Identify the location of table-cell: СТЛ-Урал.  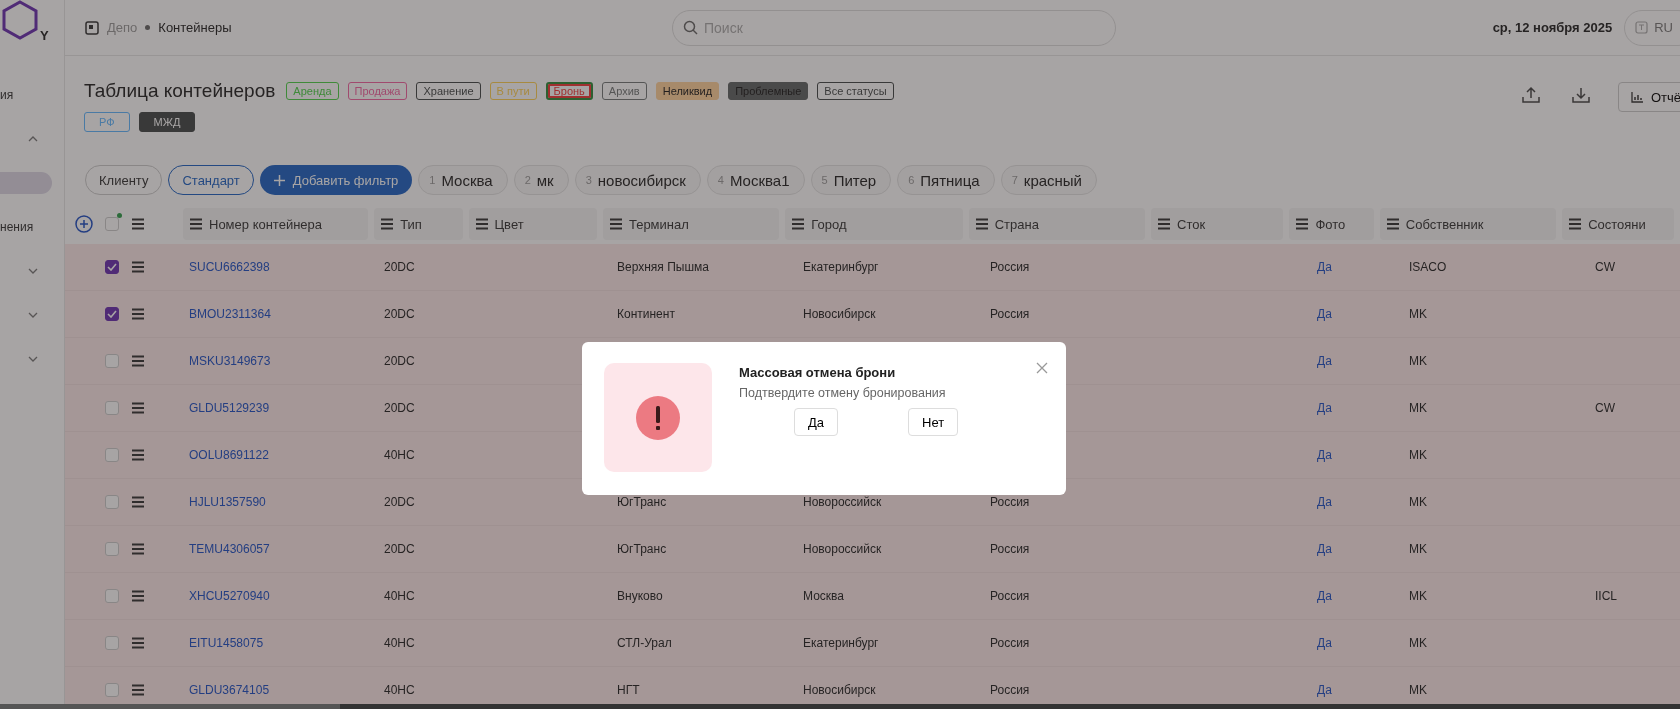
(644, 643).